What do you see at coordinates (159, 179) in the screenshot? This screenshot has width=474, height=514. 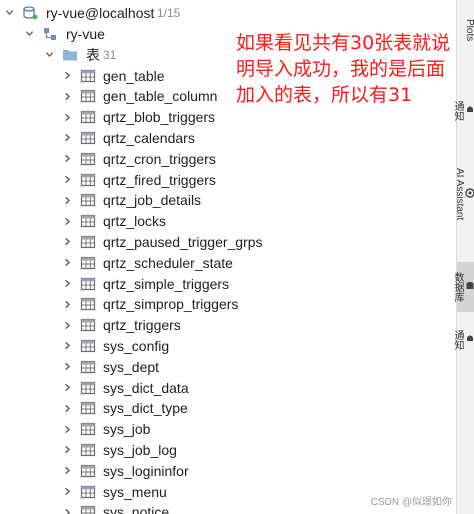 I see `table-name: qrtz_fired_triggers` at bounding box center [159, 179].